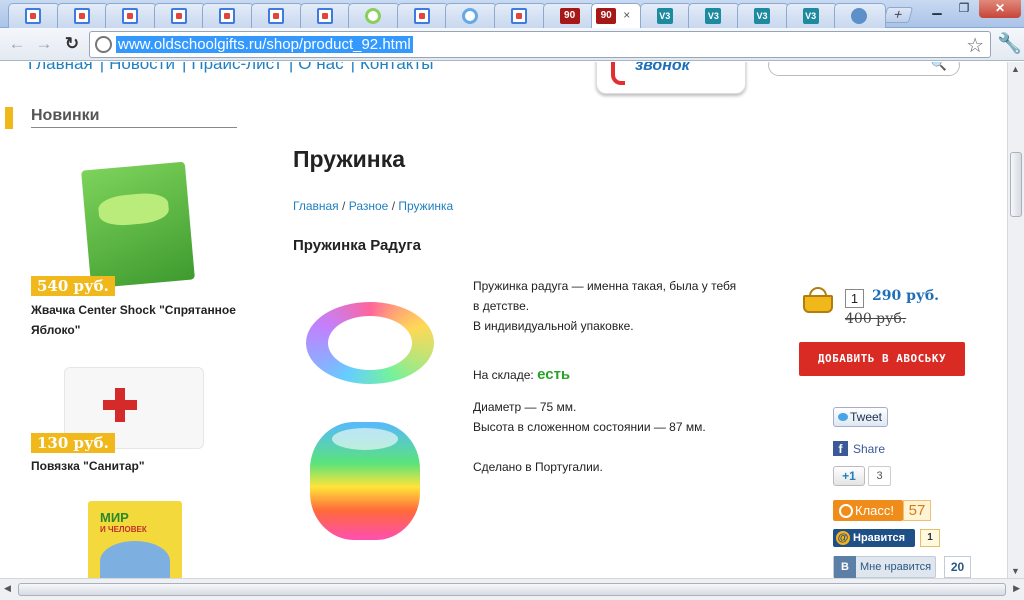 This screenshot has height=600, width=1024. I want to click on breadcrumb-current: Пружинка, so click(425, 206).